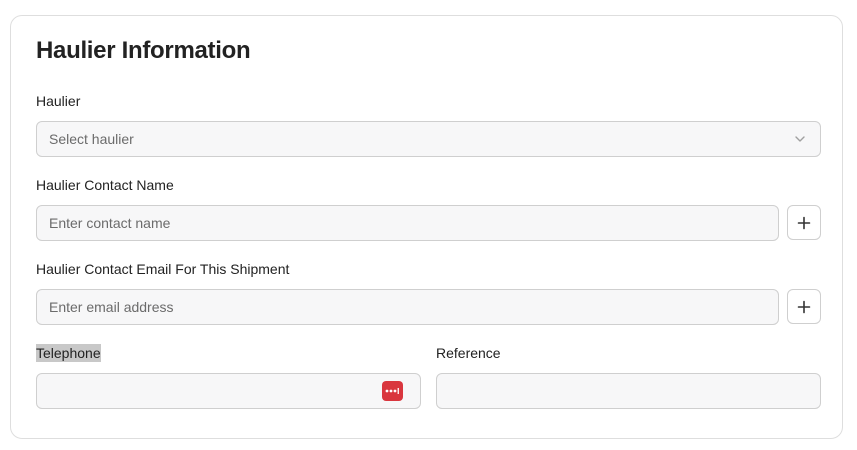 Image resolution: width=857 pixels, height=450 pixels. I want to click on chevron-down-icon, so click(800, 139).